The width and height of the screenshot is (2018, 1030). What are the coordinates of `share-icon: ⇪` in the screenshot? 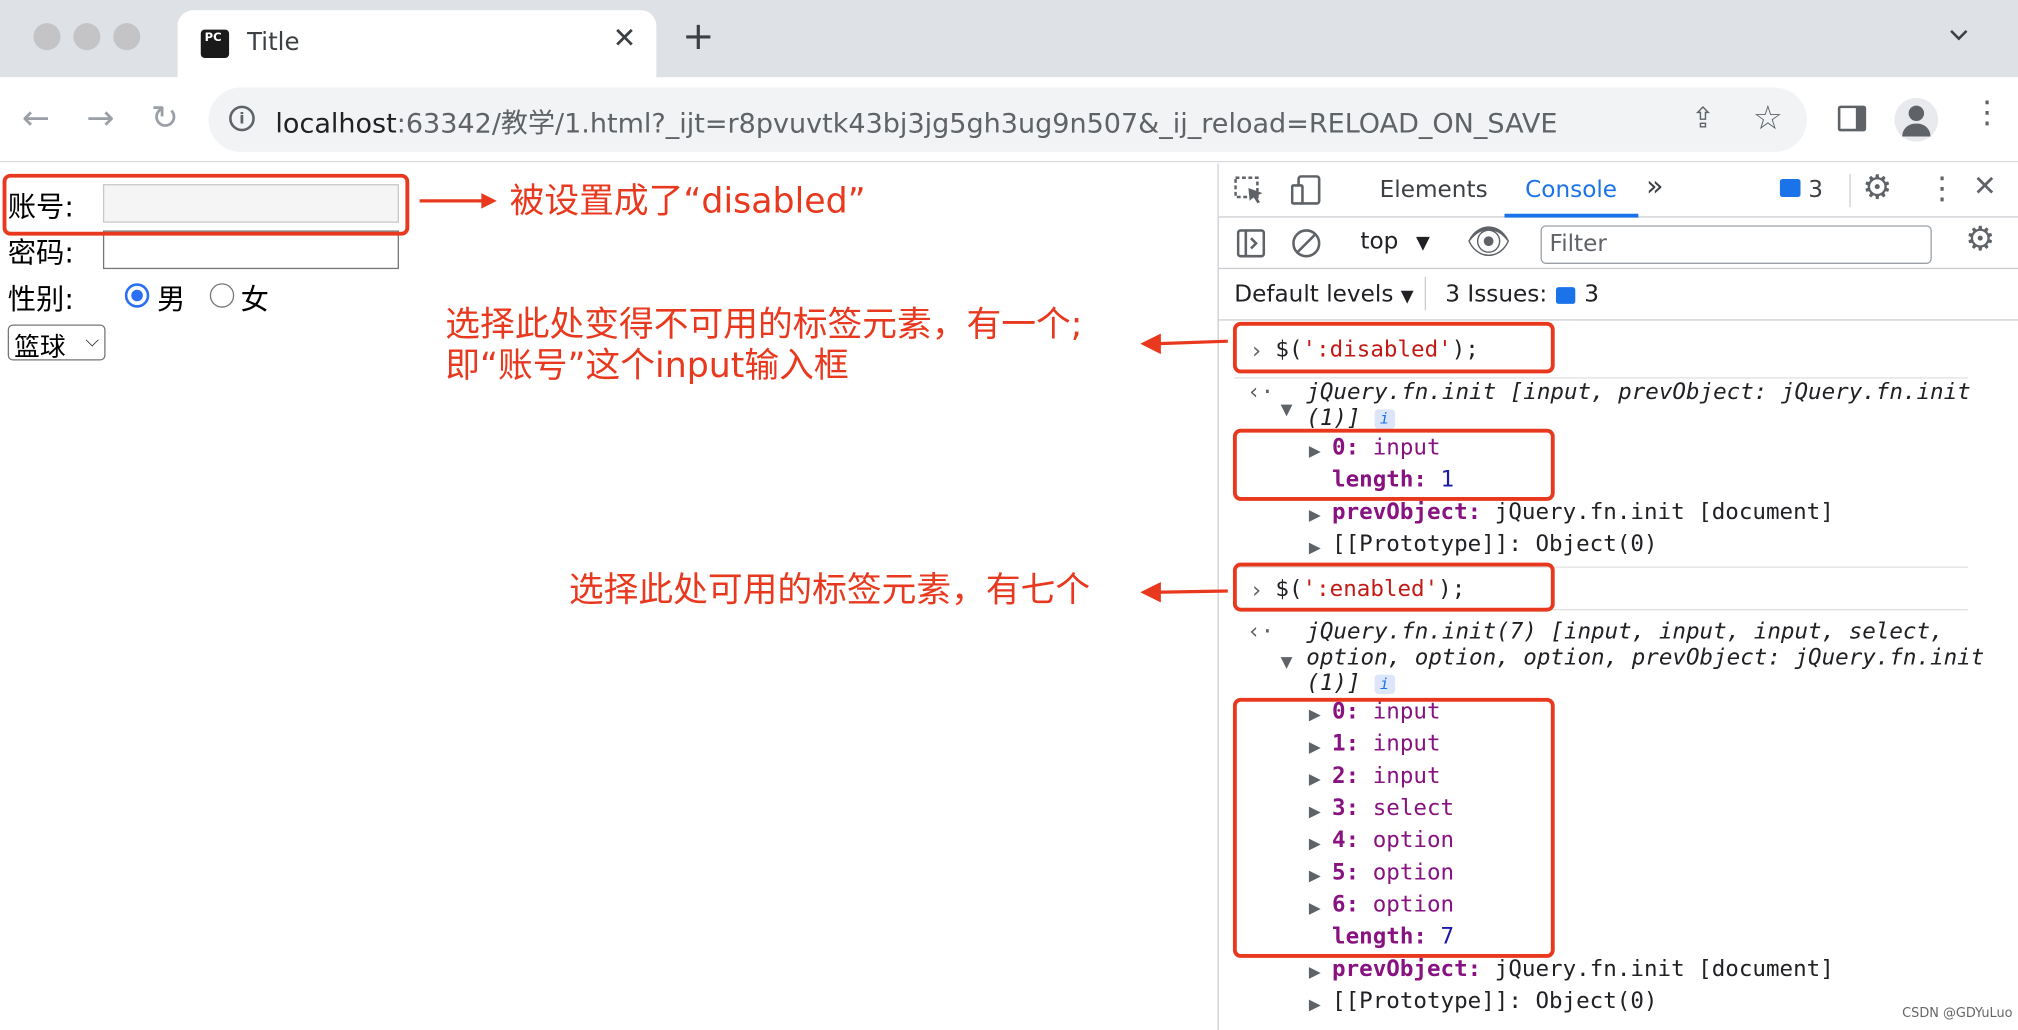 It's located at (1703, 119).